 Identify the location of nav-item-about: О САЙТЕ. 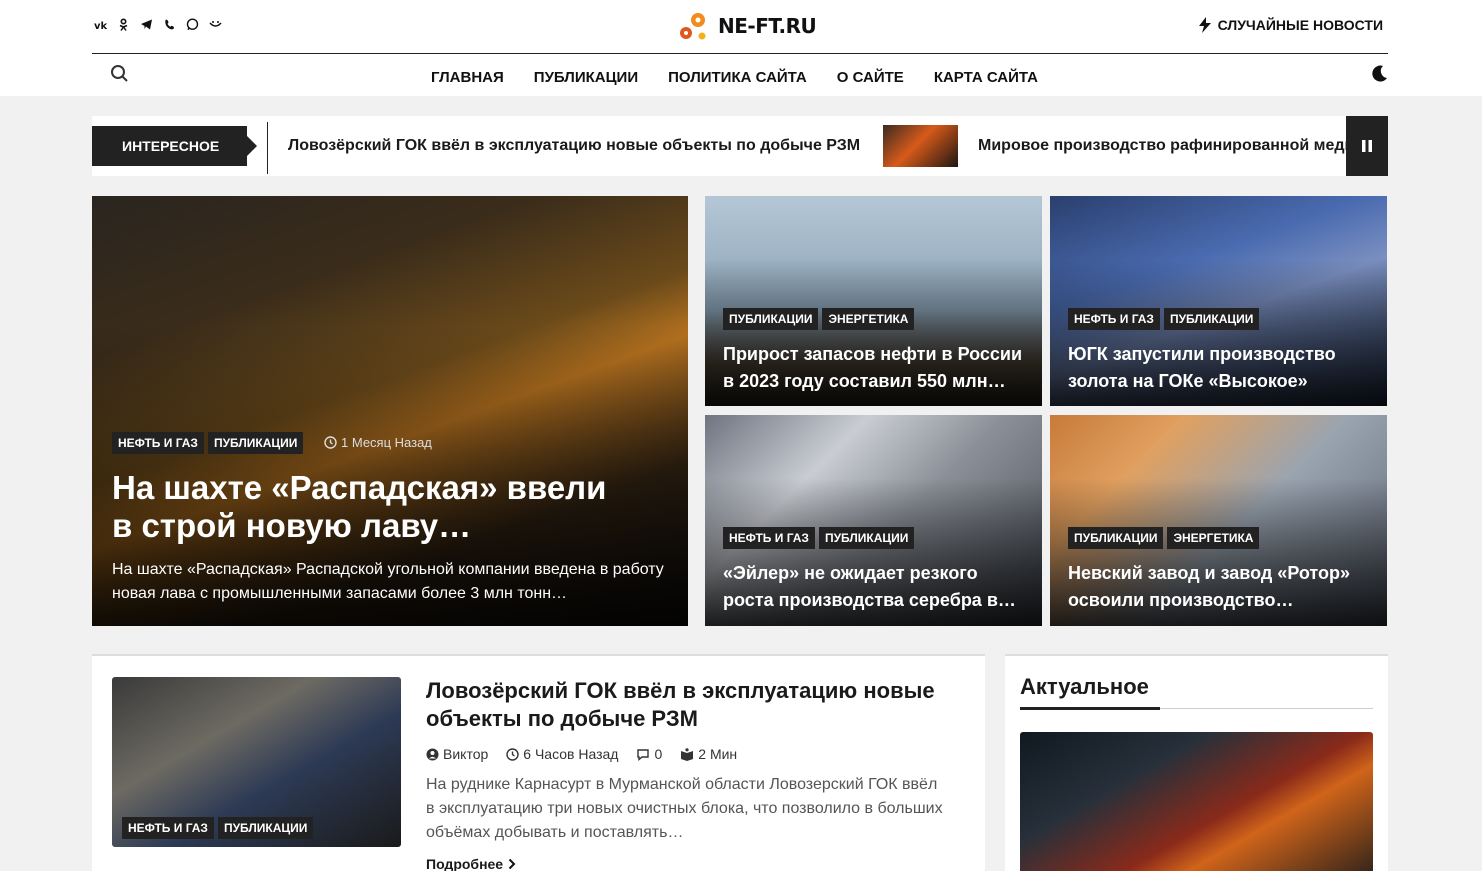
(870, 77).